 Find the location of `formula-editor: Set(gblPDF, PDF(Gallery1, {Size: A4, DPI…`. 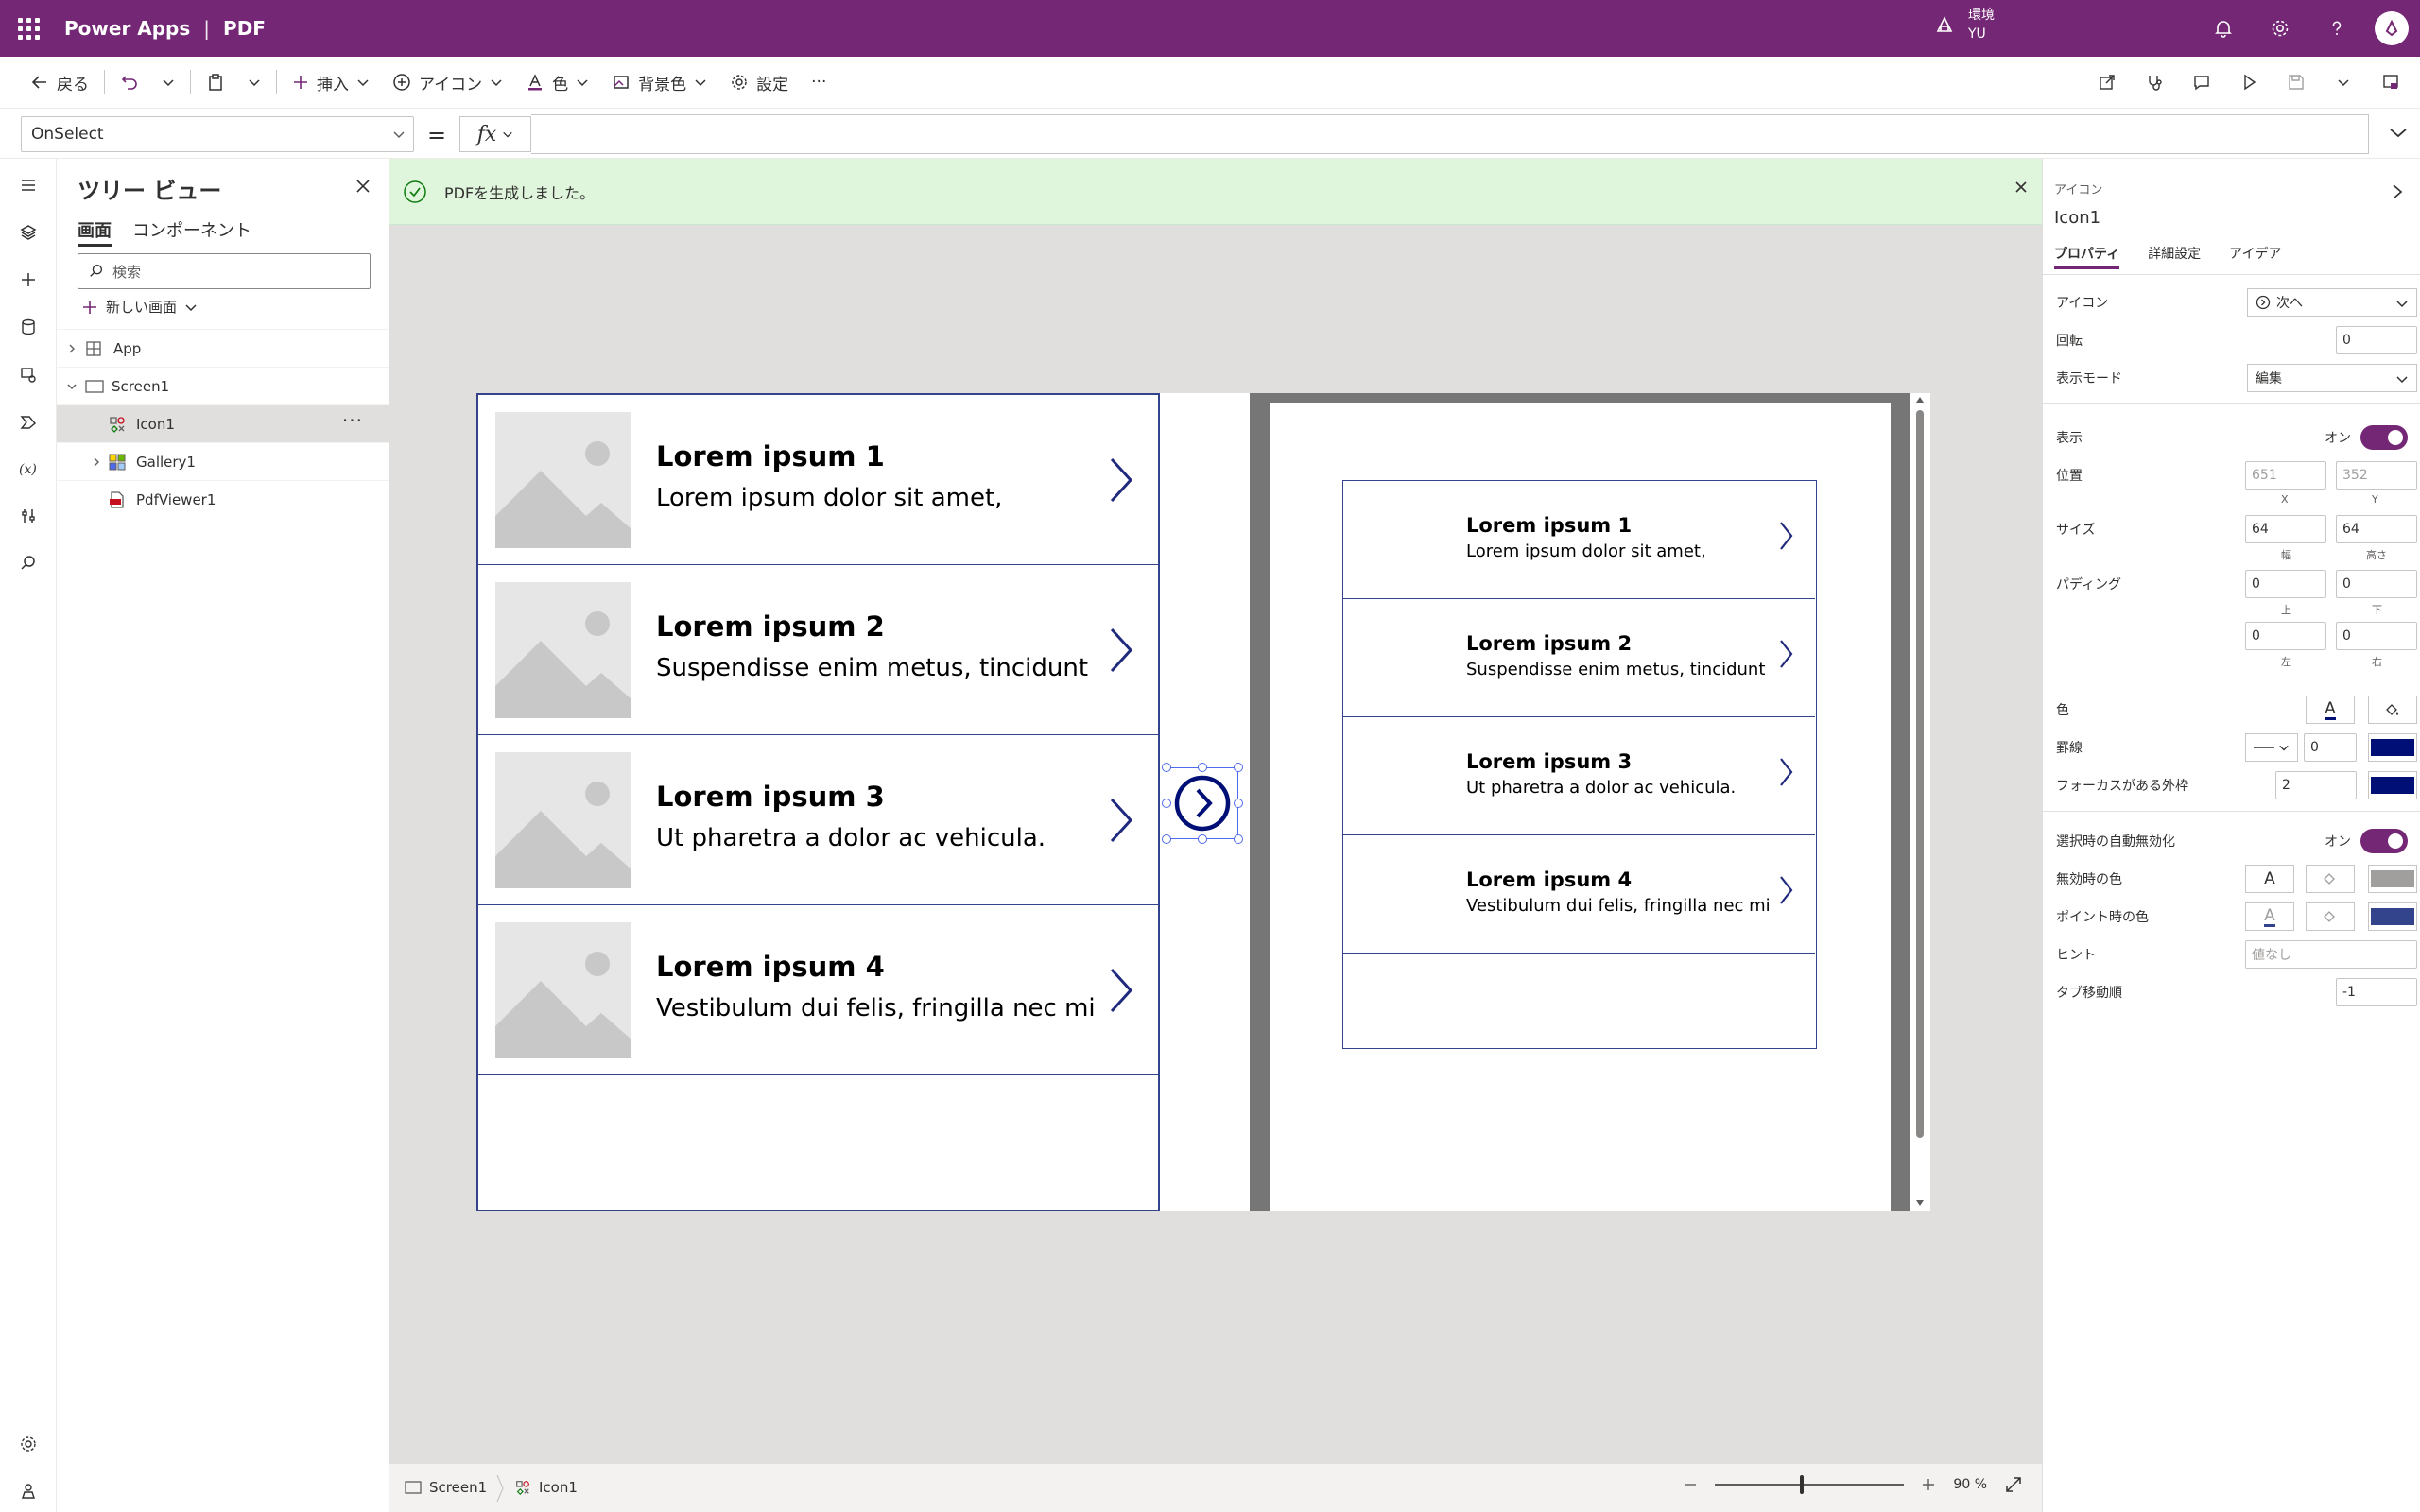

formula-editor: Set(gblPDF, PDF(Gallery1, {Size: A4, DPI… is located at coordinates (1450, 134).